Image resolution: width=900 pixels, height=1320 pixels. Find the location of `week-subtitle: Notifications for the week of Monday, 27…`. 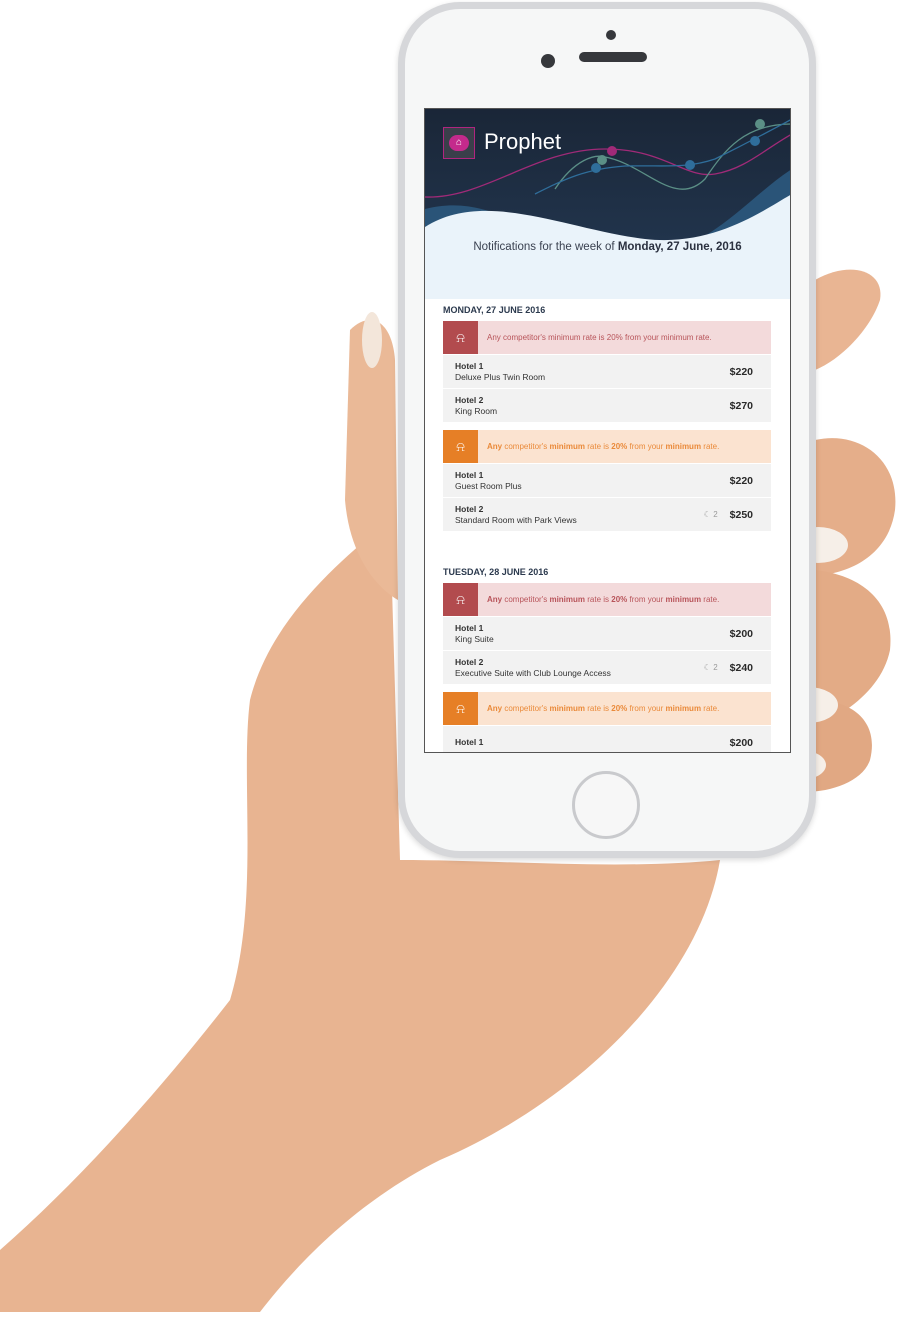

week-subtitle: Notifications for the week of Monday, 27… is located at coordinates (607, 247).